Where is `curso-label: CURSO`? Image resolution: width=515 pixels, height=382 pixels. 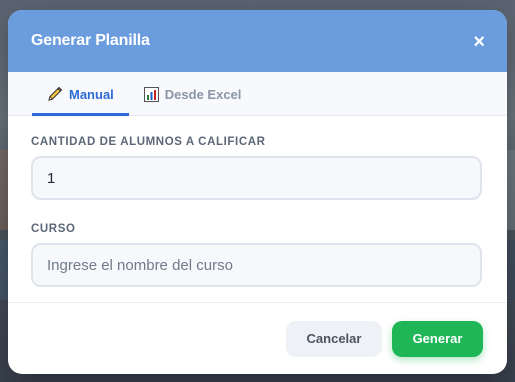 curso-label: CURSO is located at coordinates (53, 229).